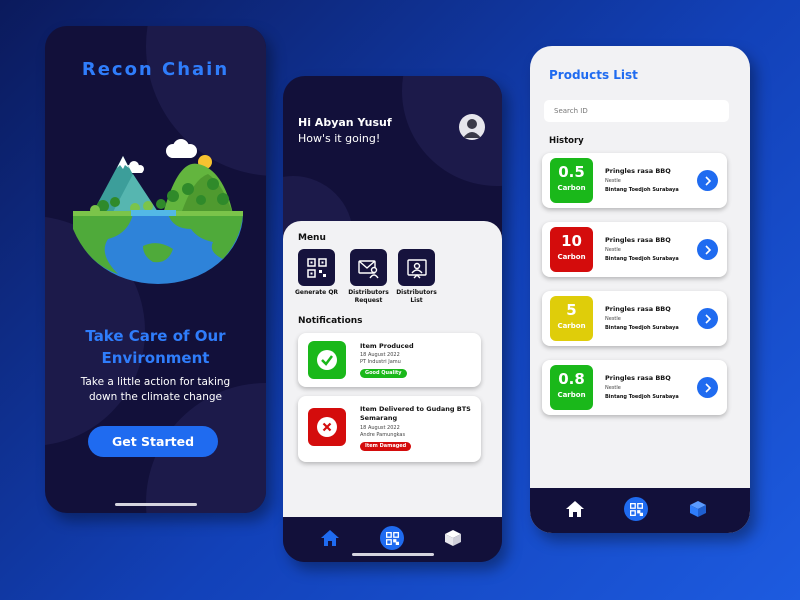 The height and width of the screenshot is (600, 800). Describe the element at coordinates (571, 241) in the screenshot. I see `carbon-value: 10` at that location.